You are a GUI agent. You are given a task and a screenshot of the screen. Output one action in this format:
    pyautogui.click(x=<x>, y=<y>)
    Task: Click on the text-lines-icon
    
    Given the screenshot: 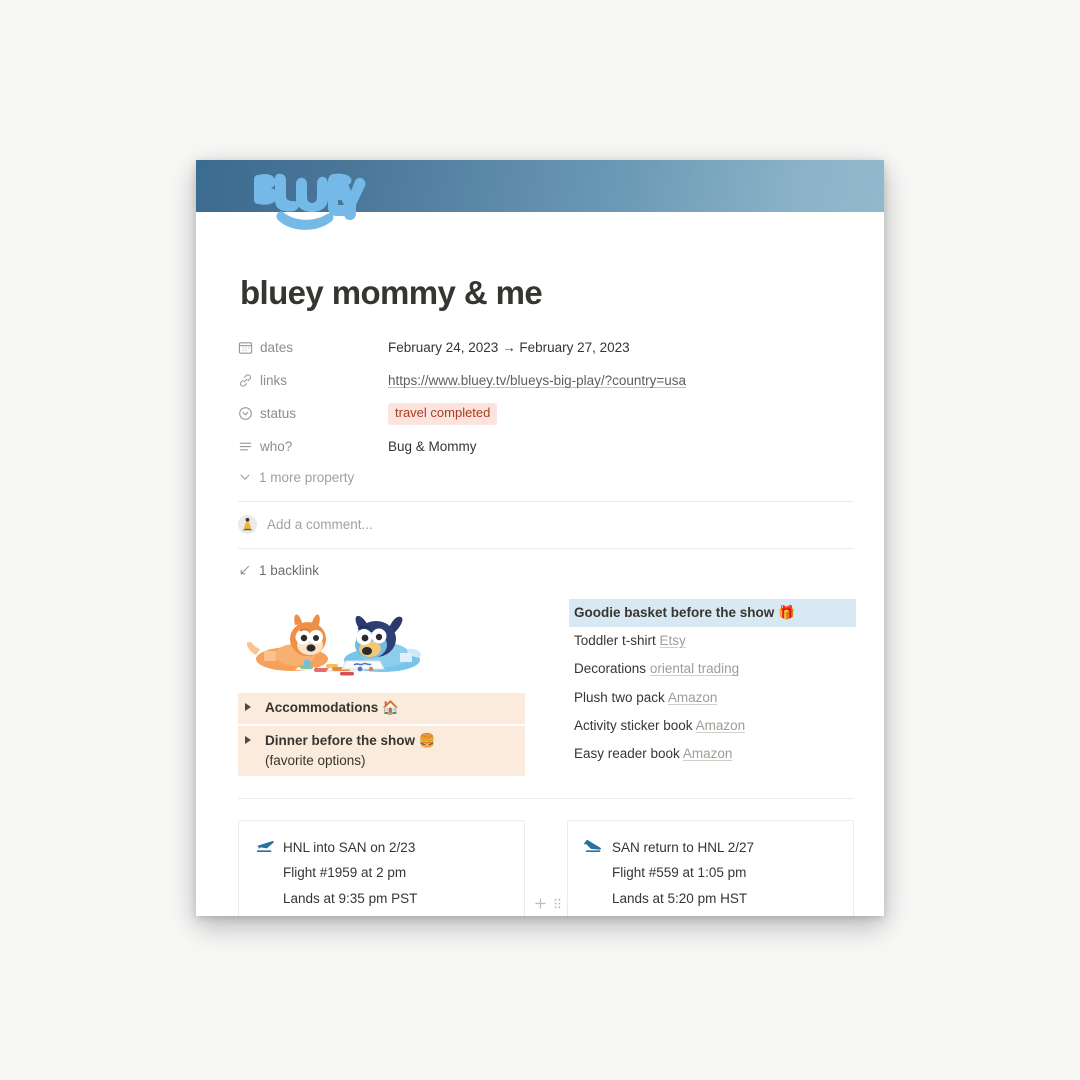 What is the action you would take?
    pyautogui.click(x=245, y=446)
    